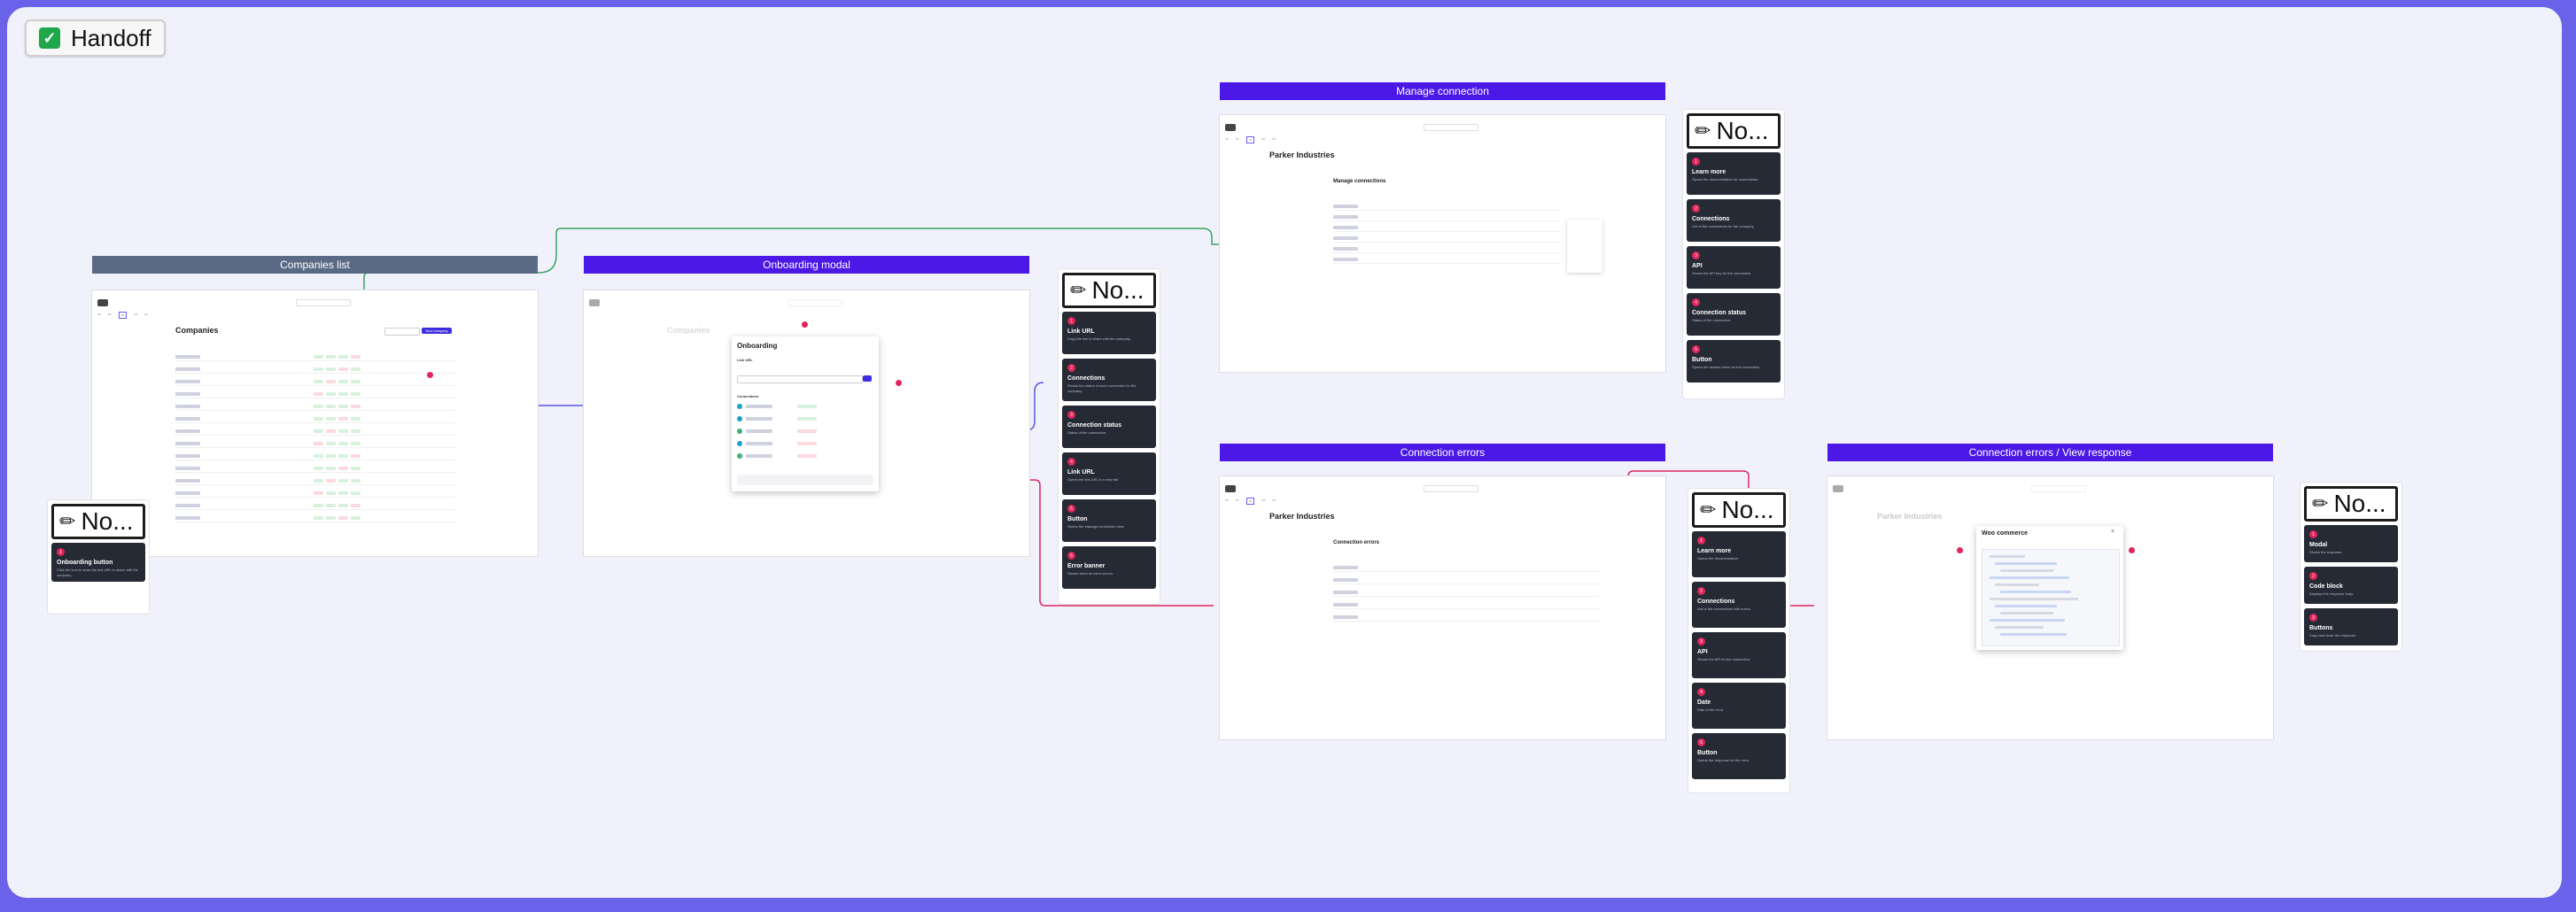 The width and height of the screenshot is (2576, 912). Describe the element at coordinates (437, 331) in the screenshot. I see `new-company-button: New company` at that location.